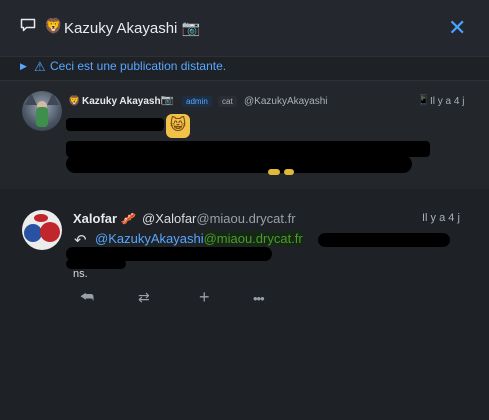 This screenshot has height=420, width=489. What do you see at coordinates (246, 218) in the screenshot?
I see `handle-host: @miaou.drycat.fr` at bounding box center [246, 218].